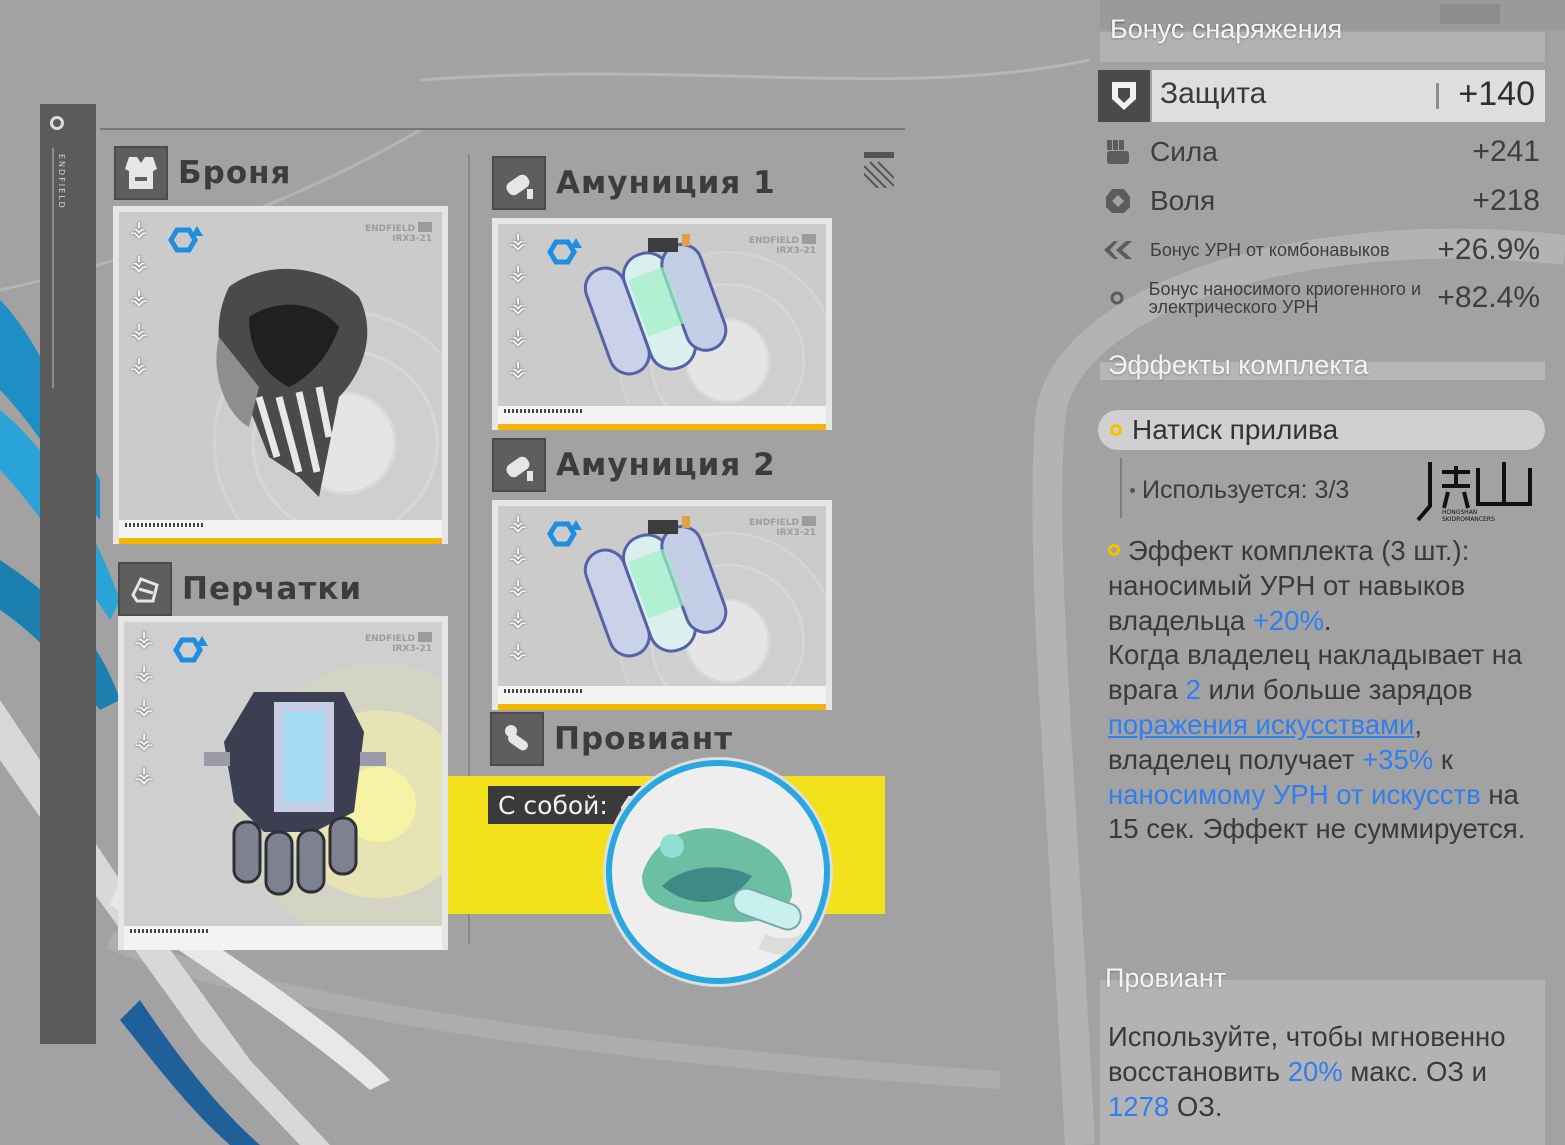 The image size is (1565, 1145). I want to click on brain-icon, so click(1118, 201).